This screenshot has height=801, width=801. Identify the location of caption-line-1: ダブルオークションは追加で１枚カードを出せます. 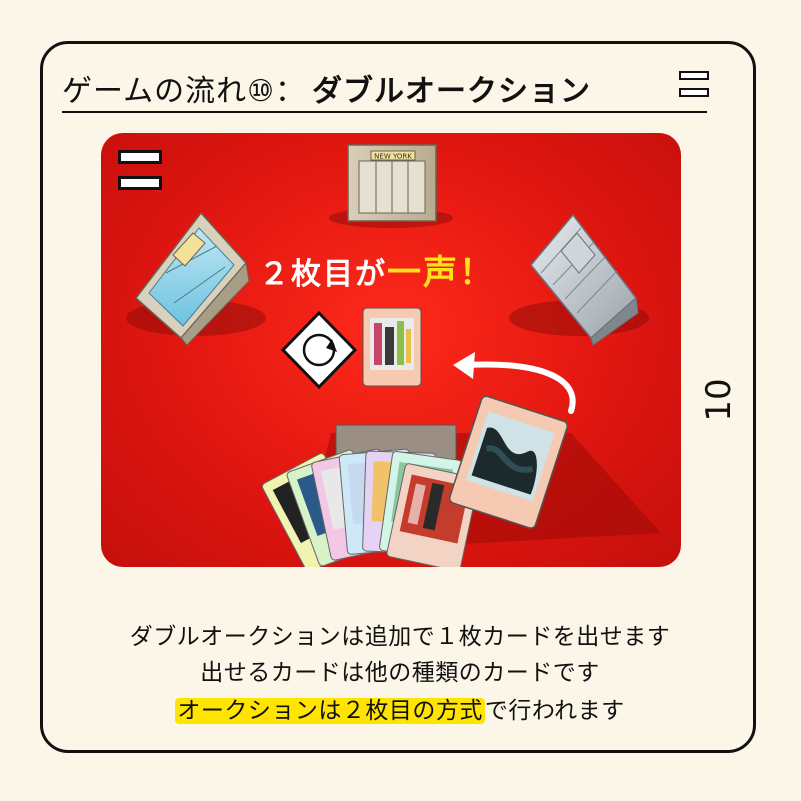
(400, 637).